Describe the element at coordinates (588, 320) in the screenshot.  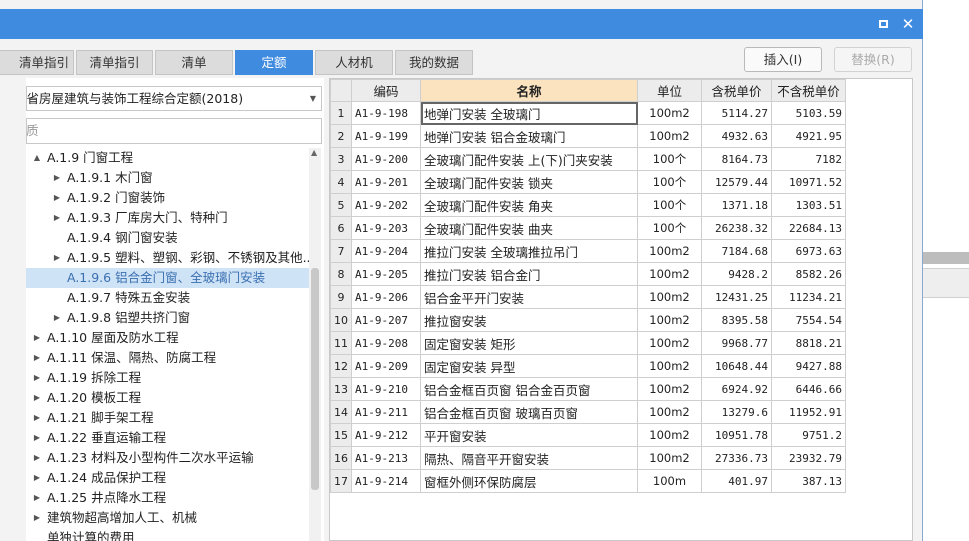
I see `table-row: 10 A1-9-207 推拉窗安装 100m2 8395.58 7554.54` at that location.